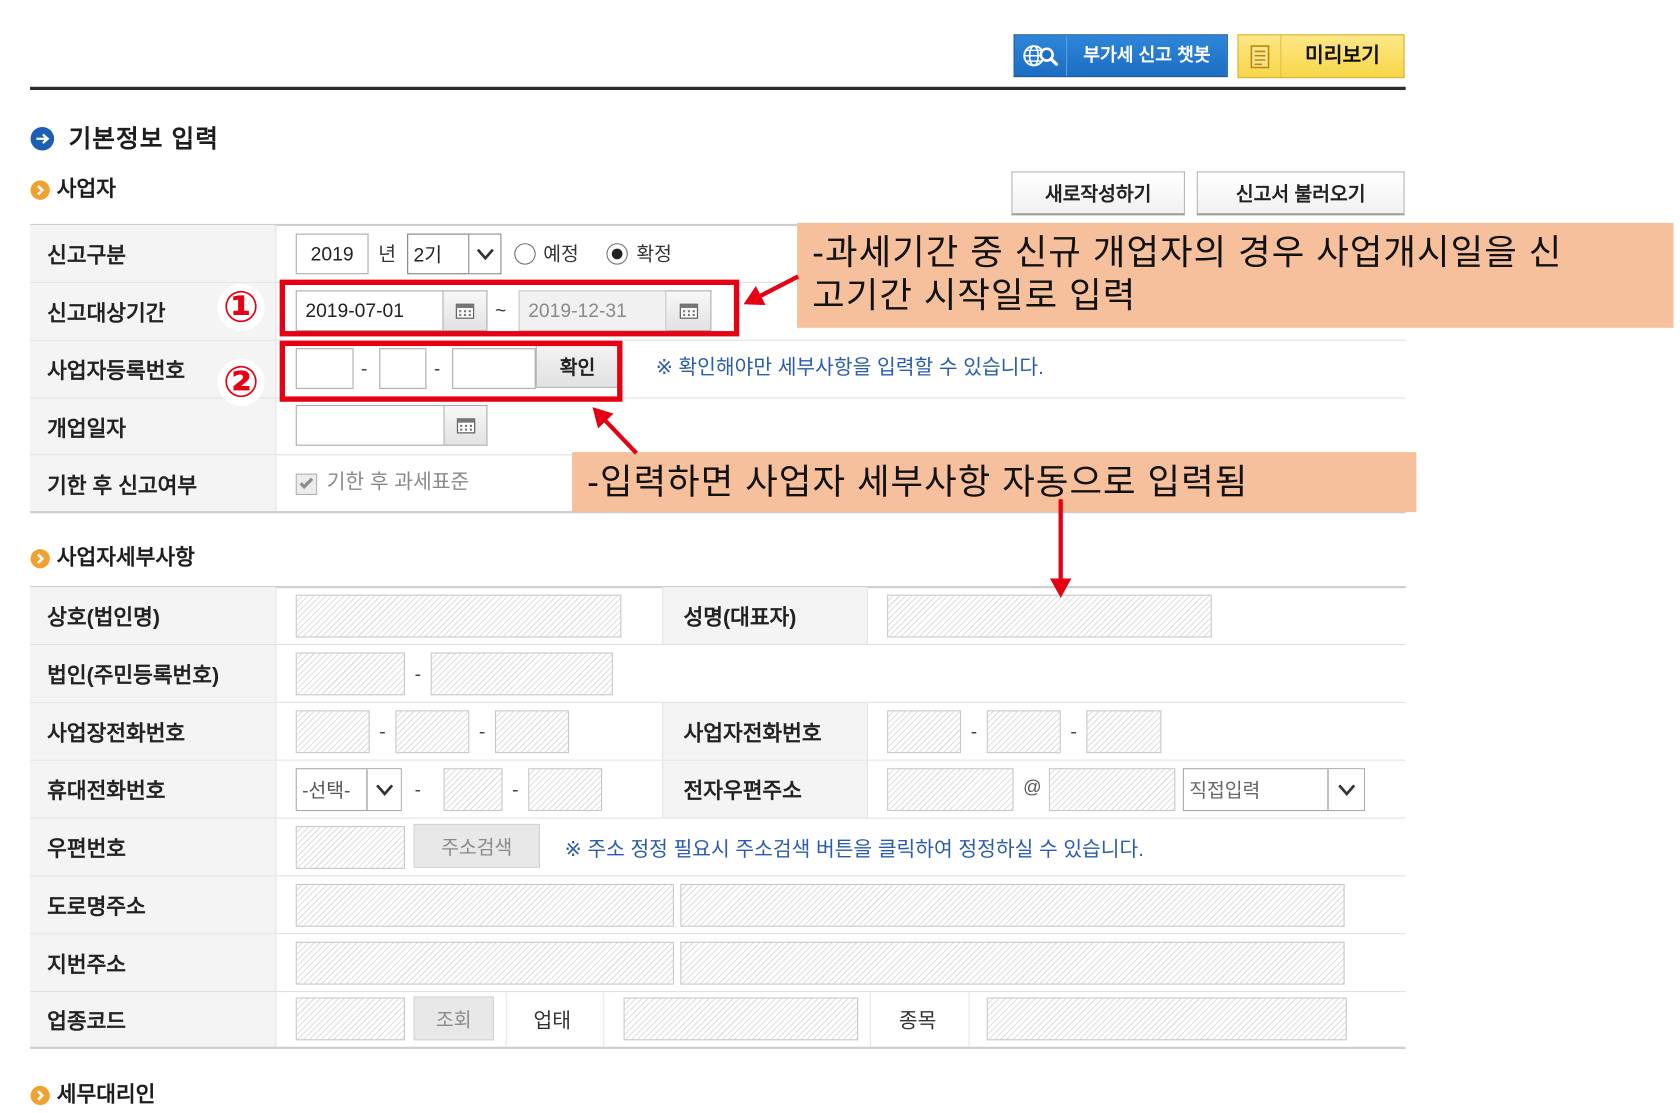 The height and width of the screenshot is (1113, 1680). I want to click on report-type-label: 신고구분, so click(153, 253).